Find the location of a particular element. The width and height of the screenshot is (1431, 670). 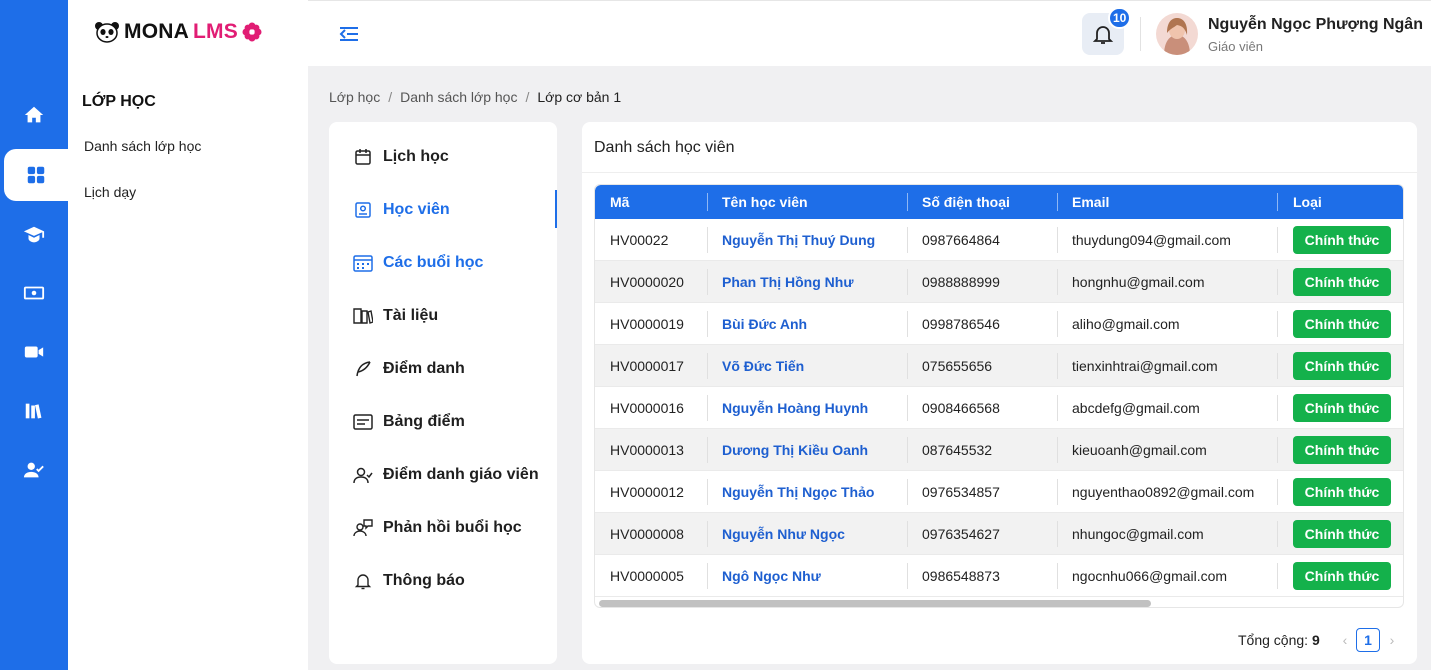

cell-code: HV0000008 is located at coordinates (647, 534).